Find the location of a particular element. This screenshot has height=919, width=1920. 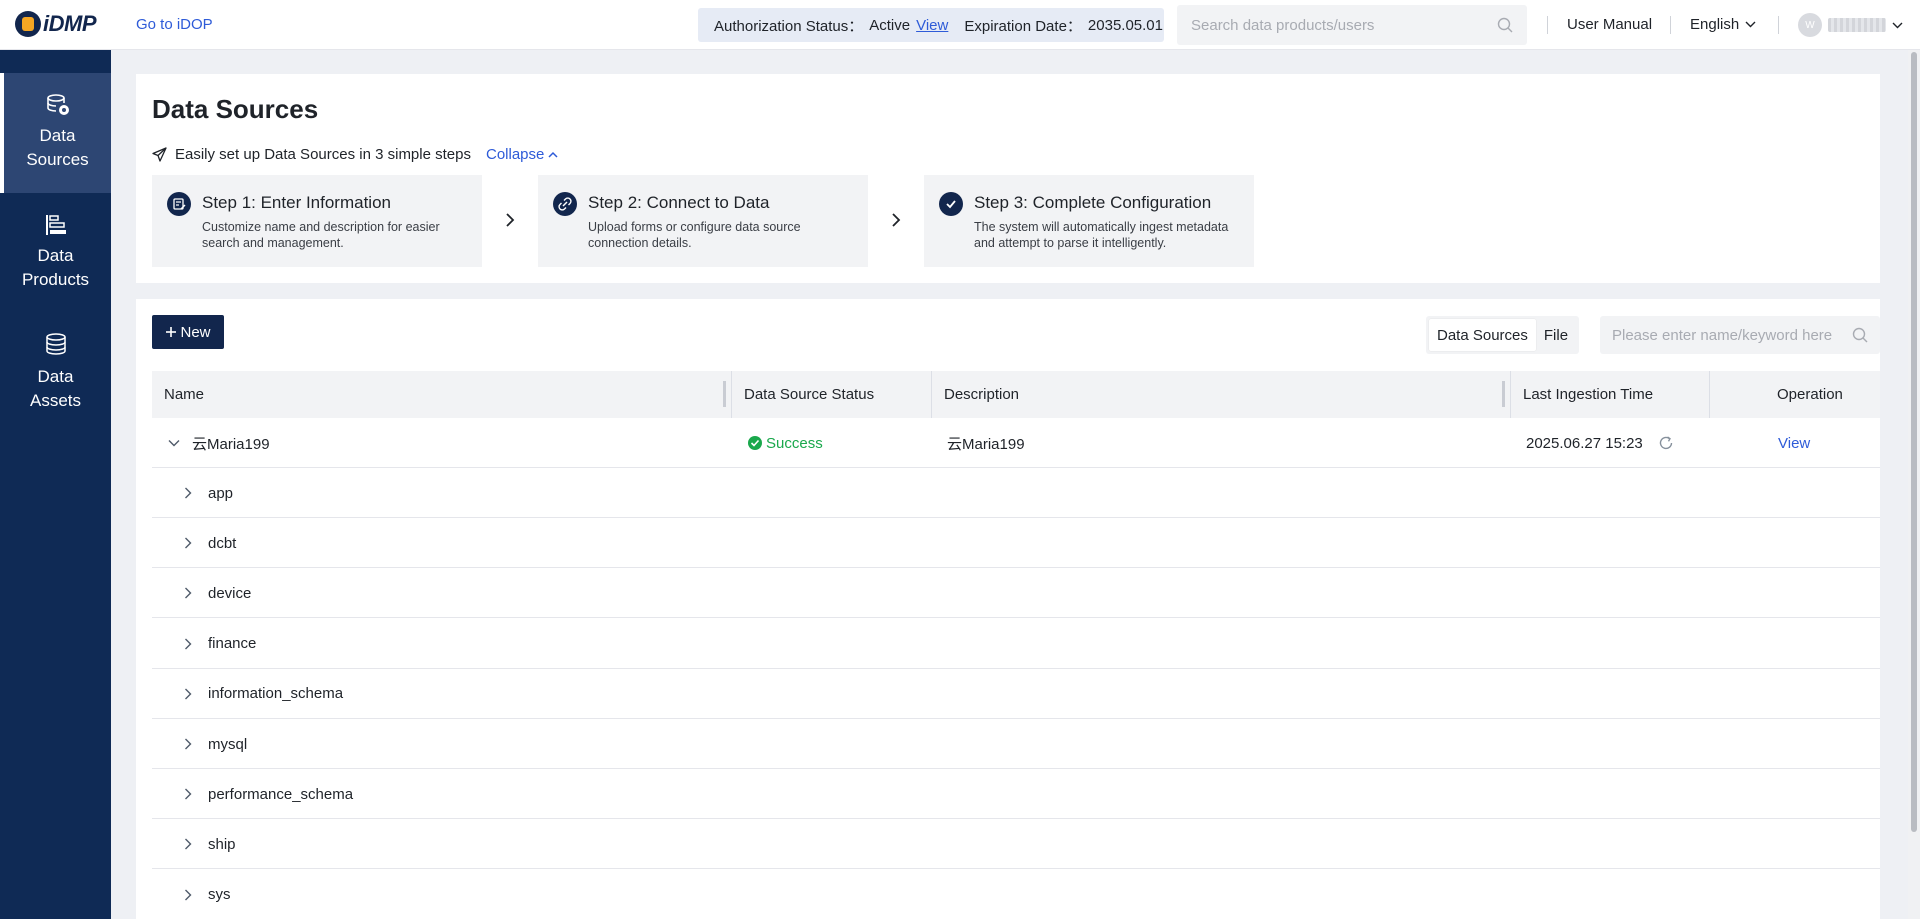

auth-view-link: View is located at coordinates (932, 25).